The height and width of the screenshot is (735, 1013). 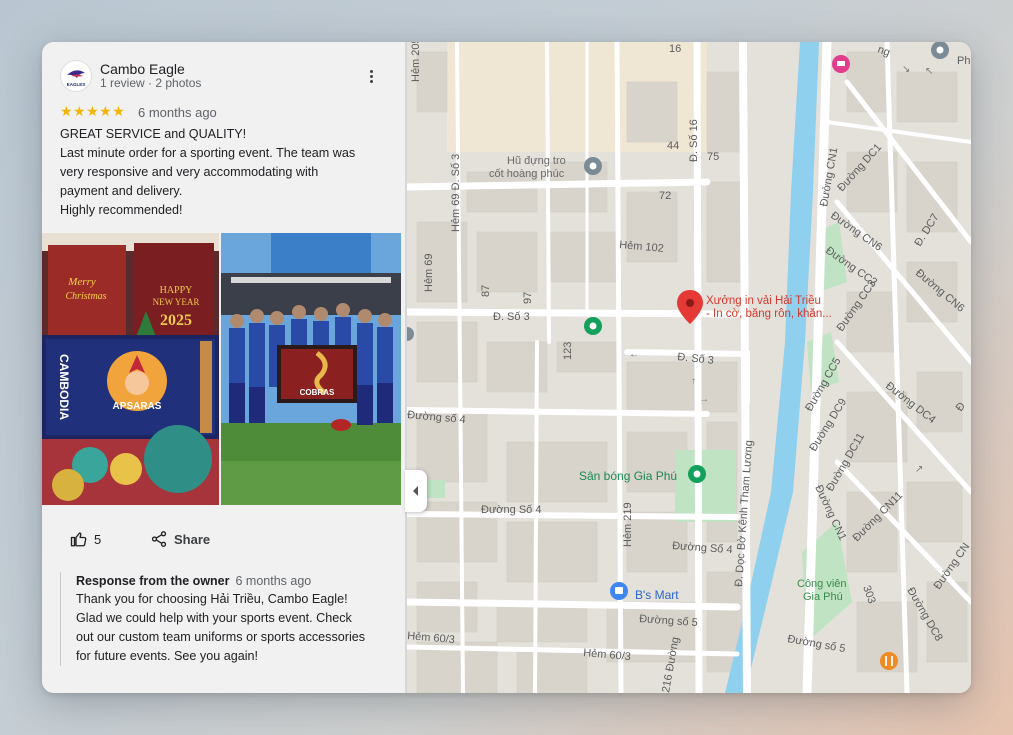 What do you see at coordinates (416, 62) in the screenshot?
I see `road-label: Hẻm 205/20` at bounding box center [416, 62].